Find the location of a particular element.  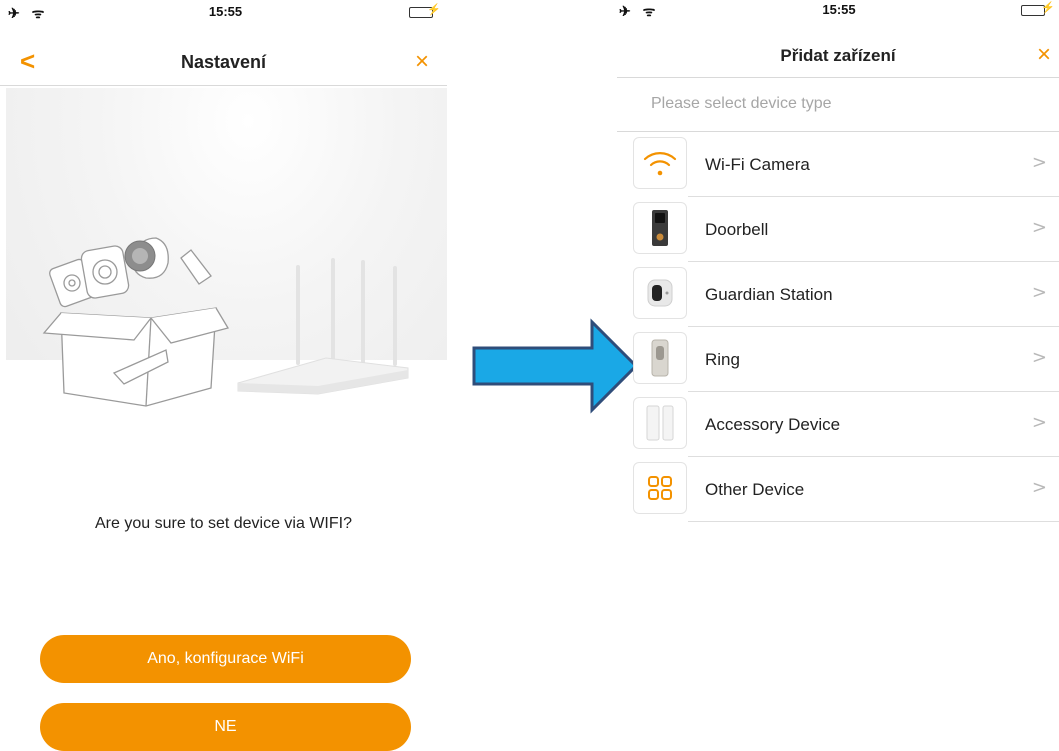

device-row-accessory-device: Accessory Device > is located at coordinates (838, 424).